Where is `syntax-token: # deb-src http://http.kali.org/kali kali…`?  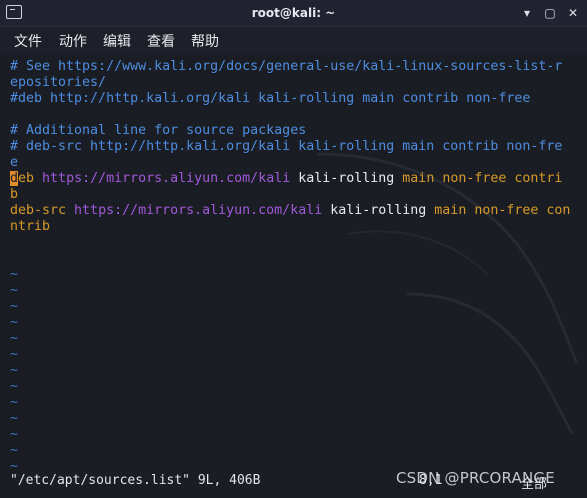
syntax-token: # deb-src http://http.kali.org/kali kali… is located at coordinates (286, 146).